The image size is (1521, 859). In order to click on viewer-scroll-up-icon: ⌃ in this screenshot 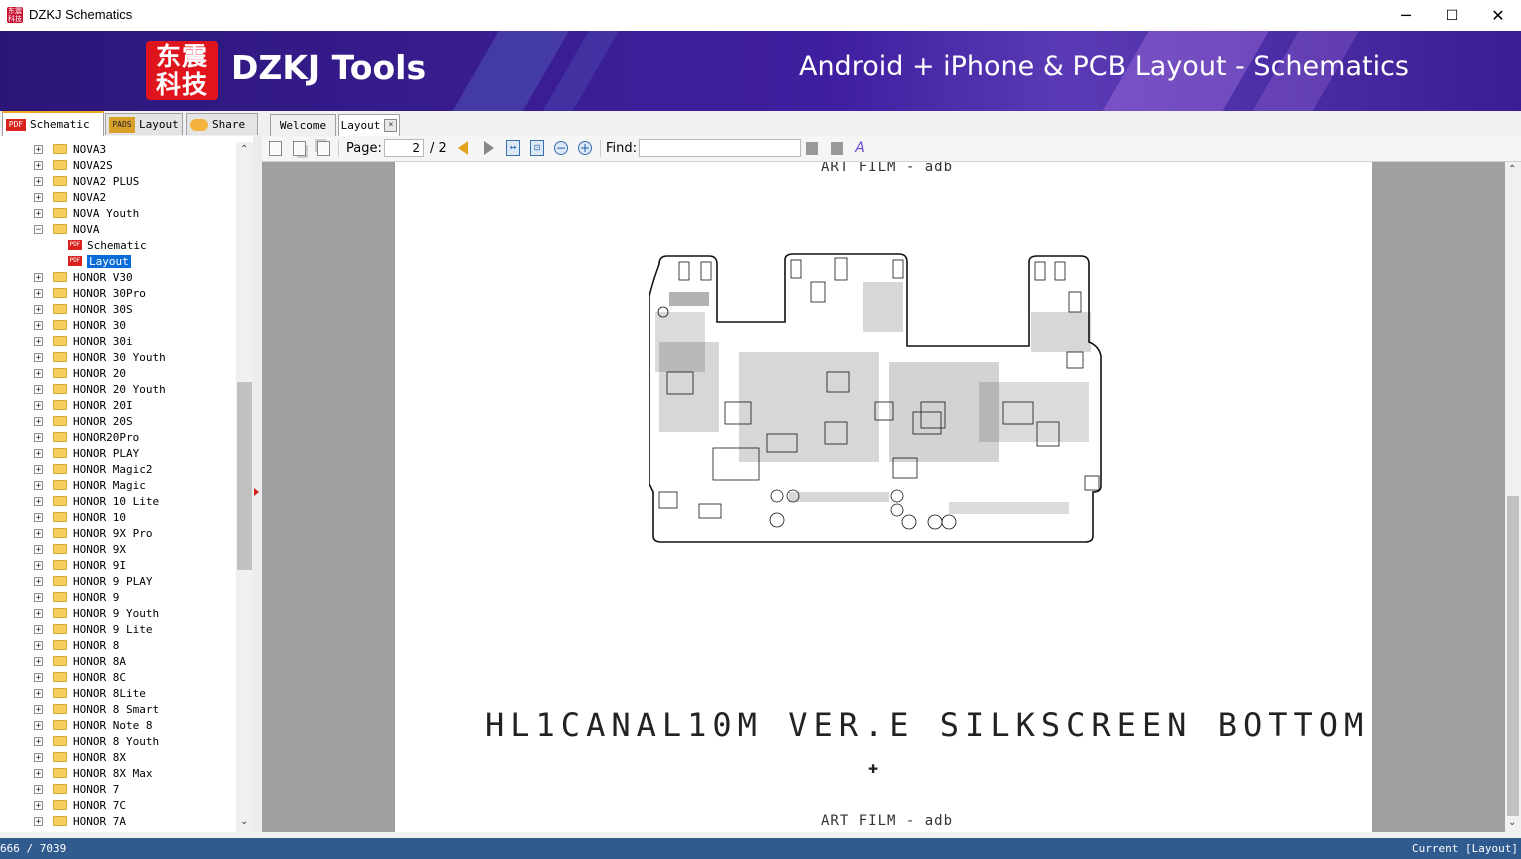, I will do `click(1512, 169)`.